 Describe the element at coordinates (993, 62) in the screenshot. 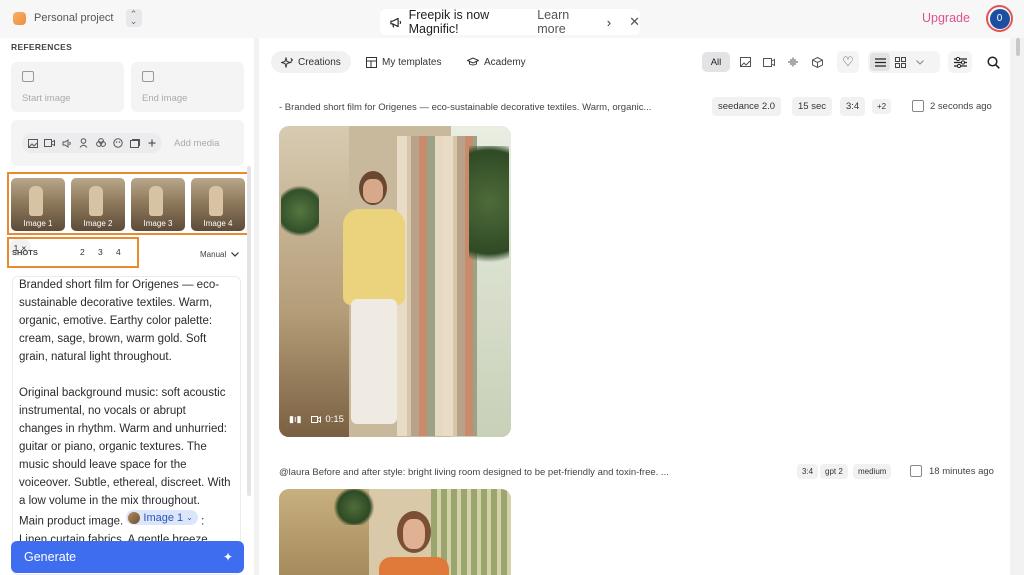

I see `search-icon` at that location.